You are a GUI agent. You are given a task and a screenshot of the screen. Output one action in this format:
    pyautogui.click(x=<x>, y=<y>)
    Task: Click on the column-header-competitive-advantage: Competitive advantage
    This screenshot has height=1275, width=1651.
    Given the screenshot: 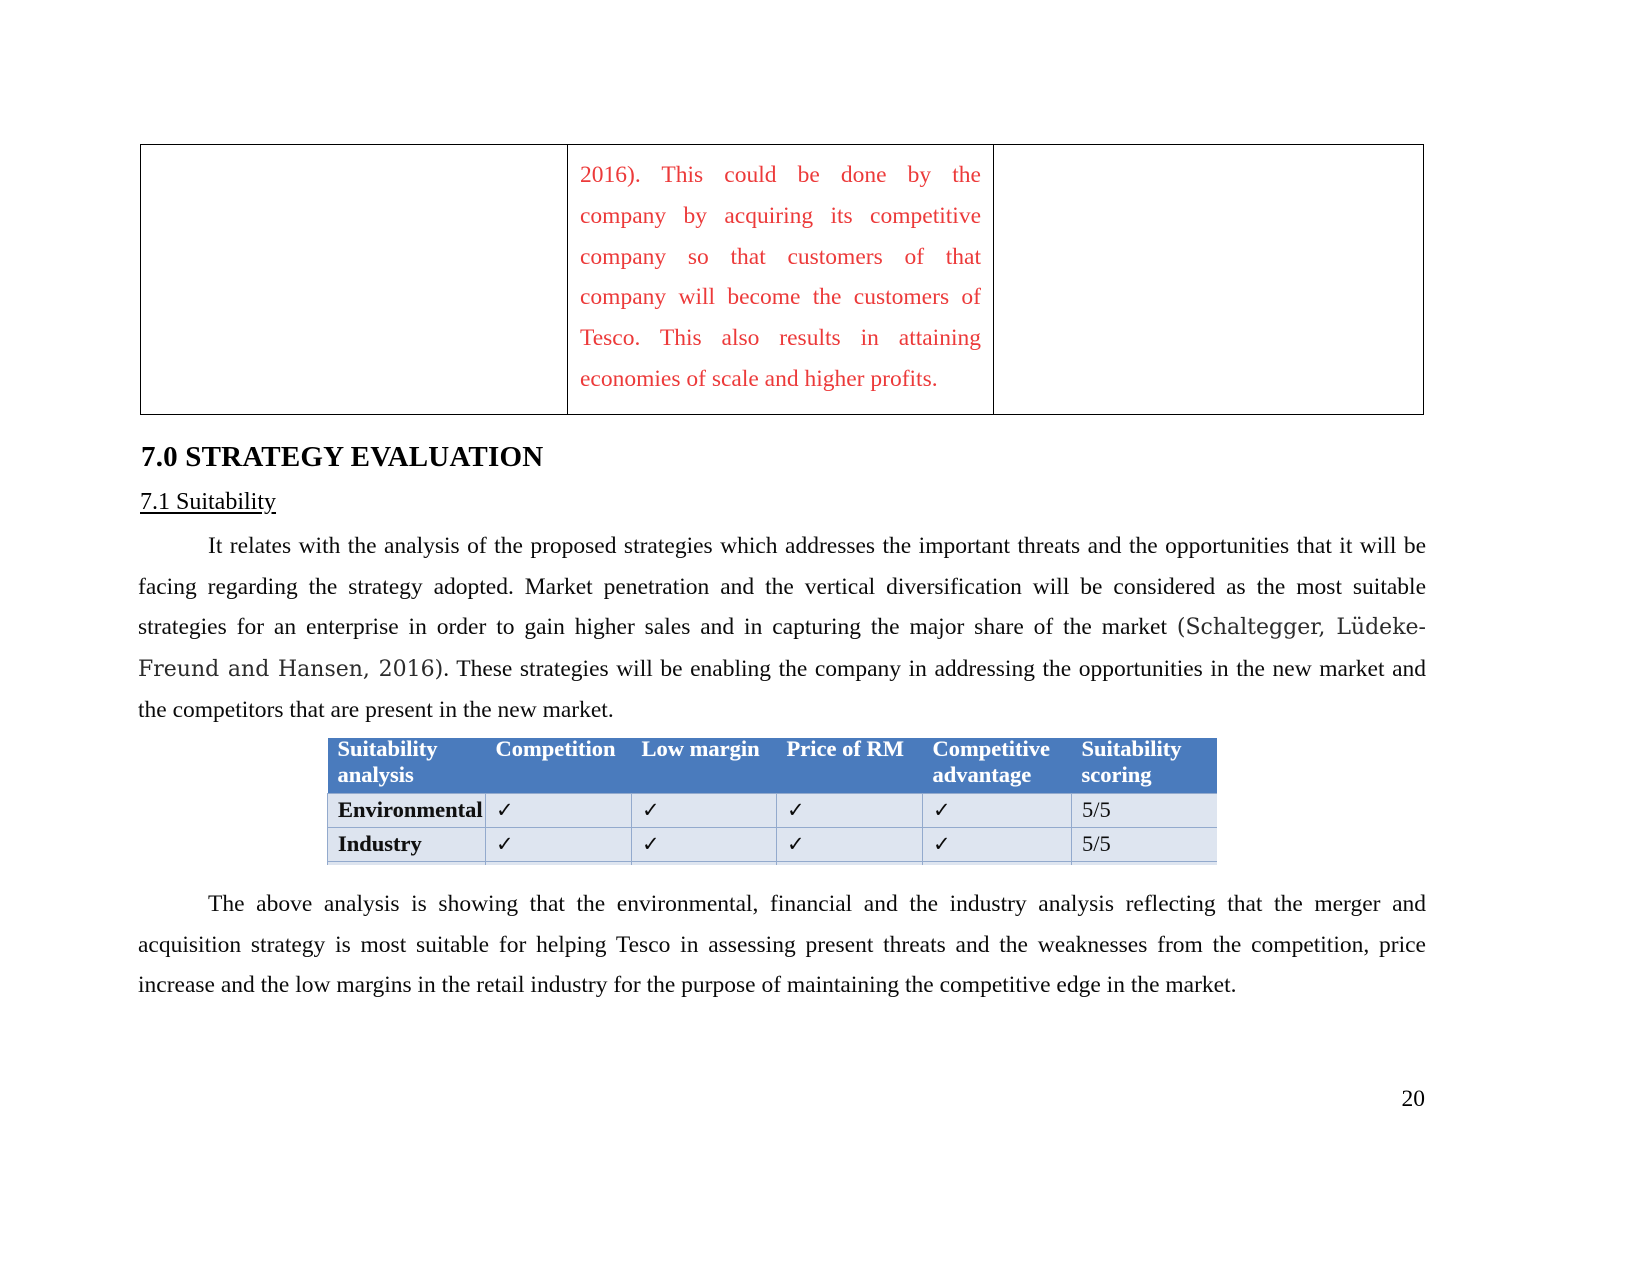 What is the action you would take?
    pyautogui.click(x=997, y=766)
    